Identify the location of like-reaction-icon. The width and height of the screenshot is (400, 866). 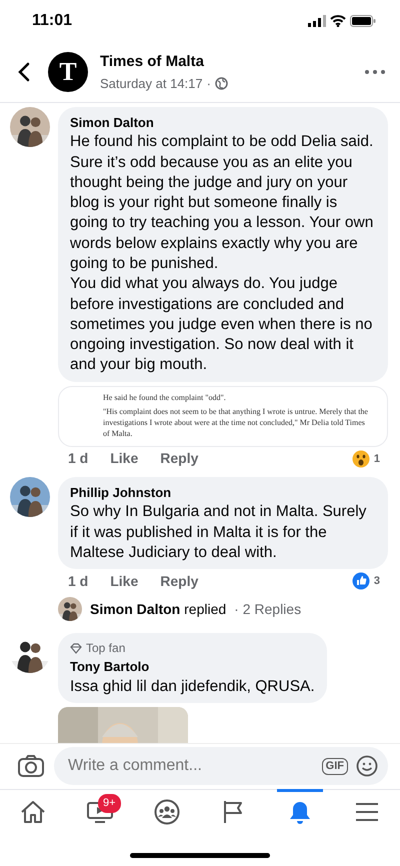
(361, 581).